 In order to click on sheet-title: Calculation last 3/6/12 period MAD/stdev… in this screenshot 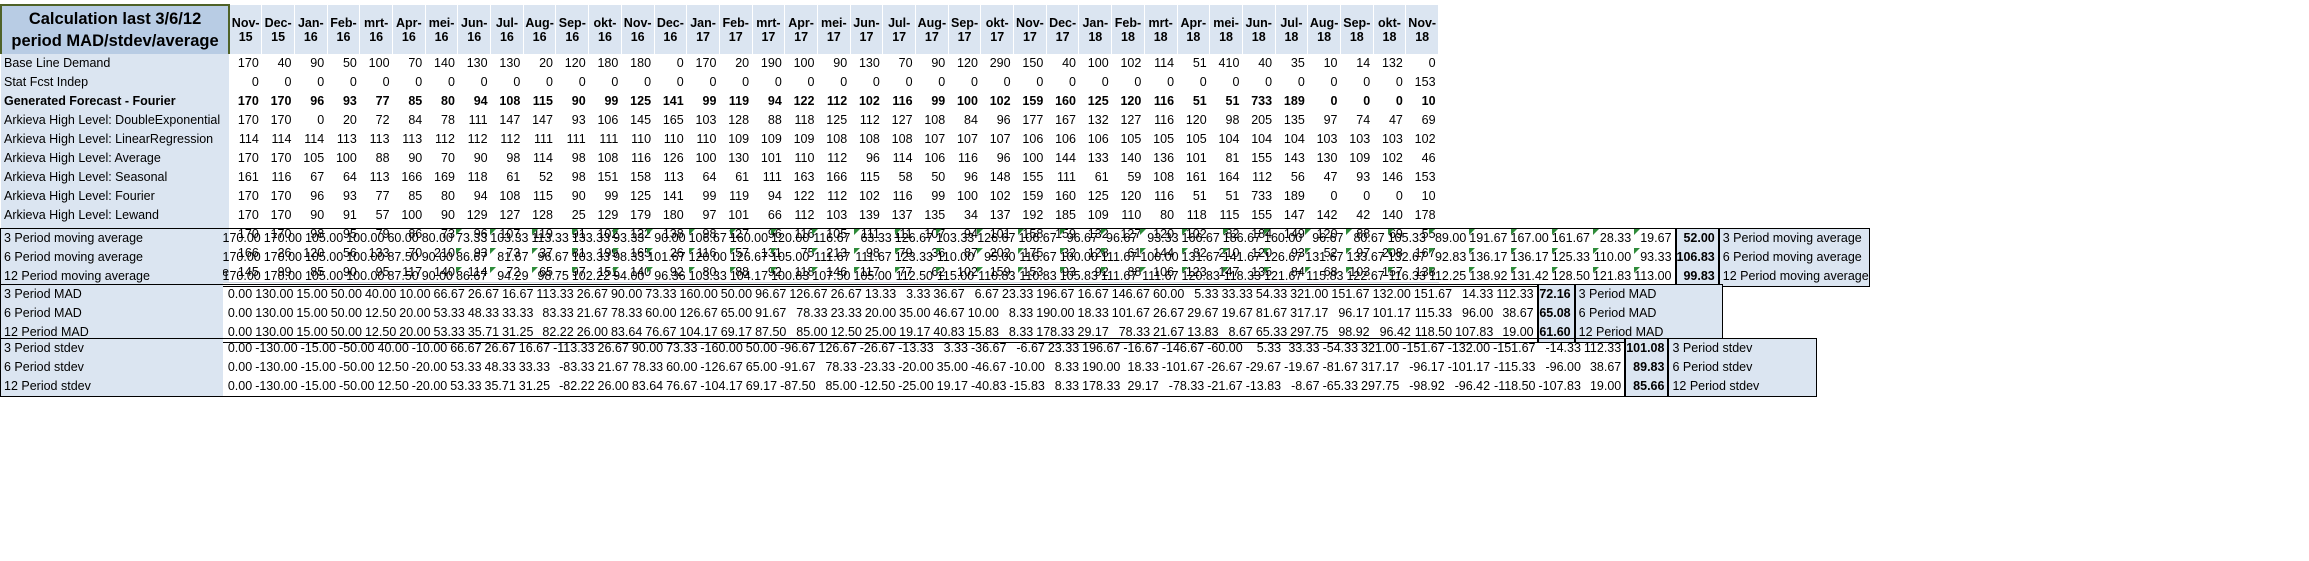, I will do `click(115, 29)`.